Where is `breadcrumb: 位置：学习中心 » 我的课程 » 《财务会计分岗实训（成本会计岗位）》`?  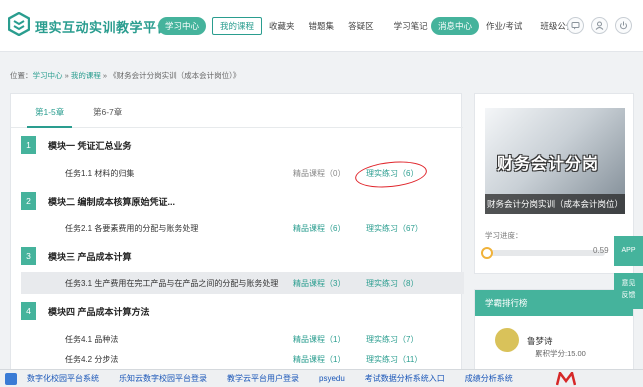 breadcrumb: 位置：学习中心 » 我的课程 » 《财务会计分岗实训（成本会计岗位）》 is located at coordinates (125, 75).